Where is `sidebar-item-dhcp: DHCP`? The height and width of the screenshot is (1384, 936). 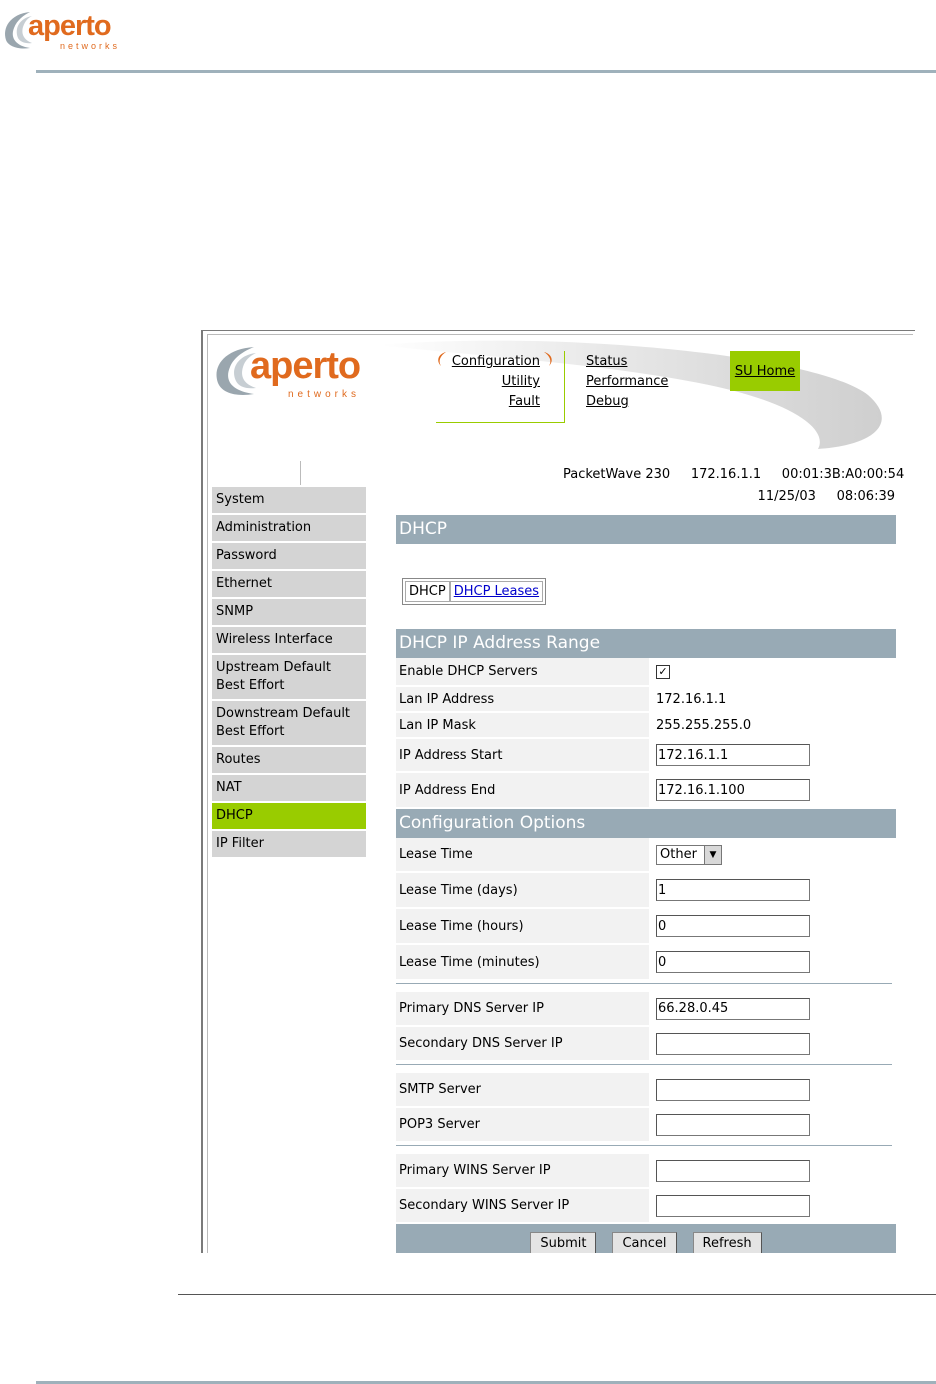
sidebar-item-dhcp: DHCP is located at coordinates (289, 817).